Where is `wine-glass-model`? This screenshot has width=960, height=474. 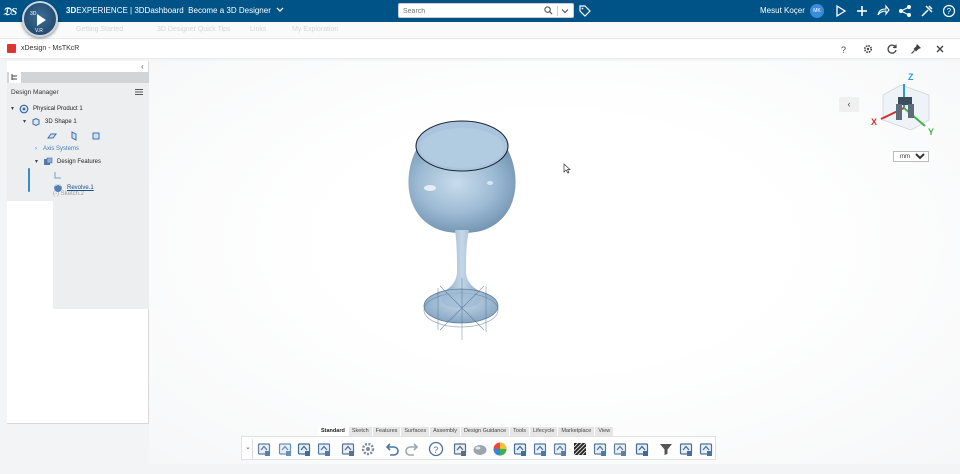 wine-glass-model is located at coordinates (462, 231).